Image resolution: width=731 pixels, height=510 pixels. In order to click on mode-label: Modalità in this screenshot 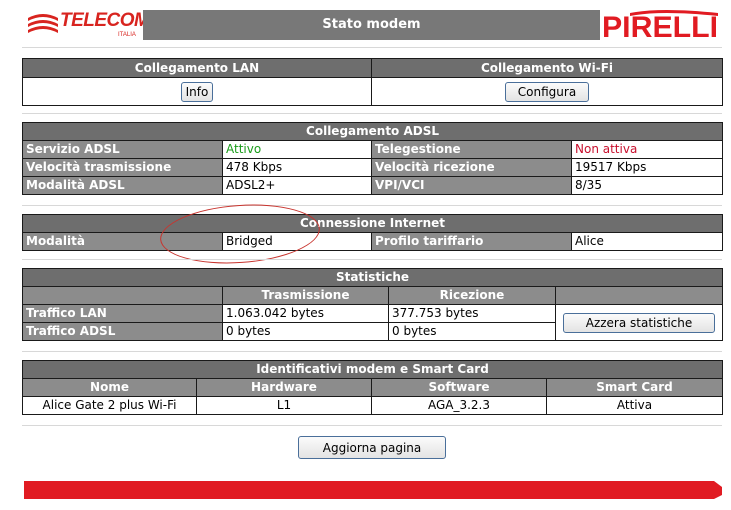, I will do `click(122, 241)`.